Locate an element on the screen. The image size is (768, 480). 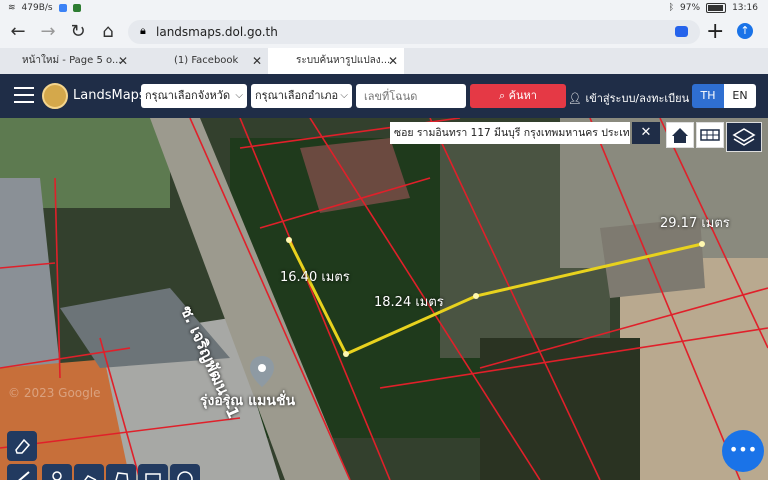
status-bar: ≋ 479B/s ᛒ 97% 13:16 is located at coordinates (384, 8).